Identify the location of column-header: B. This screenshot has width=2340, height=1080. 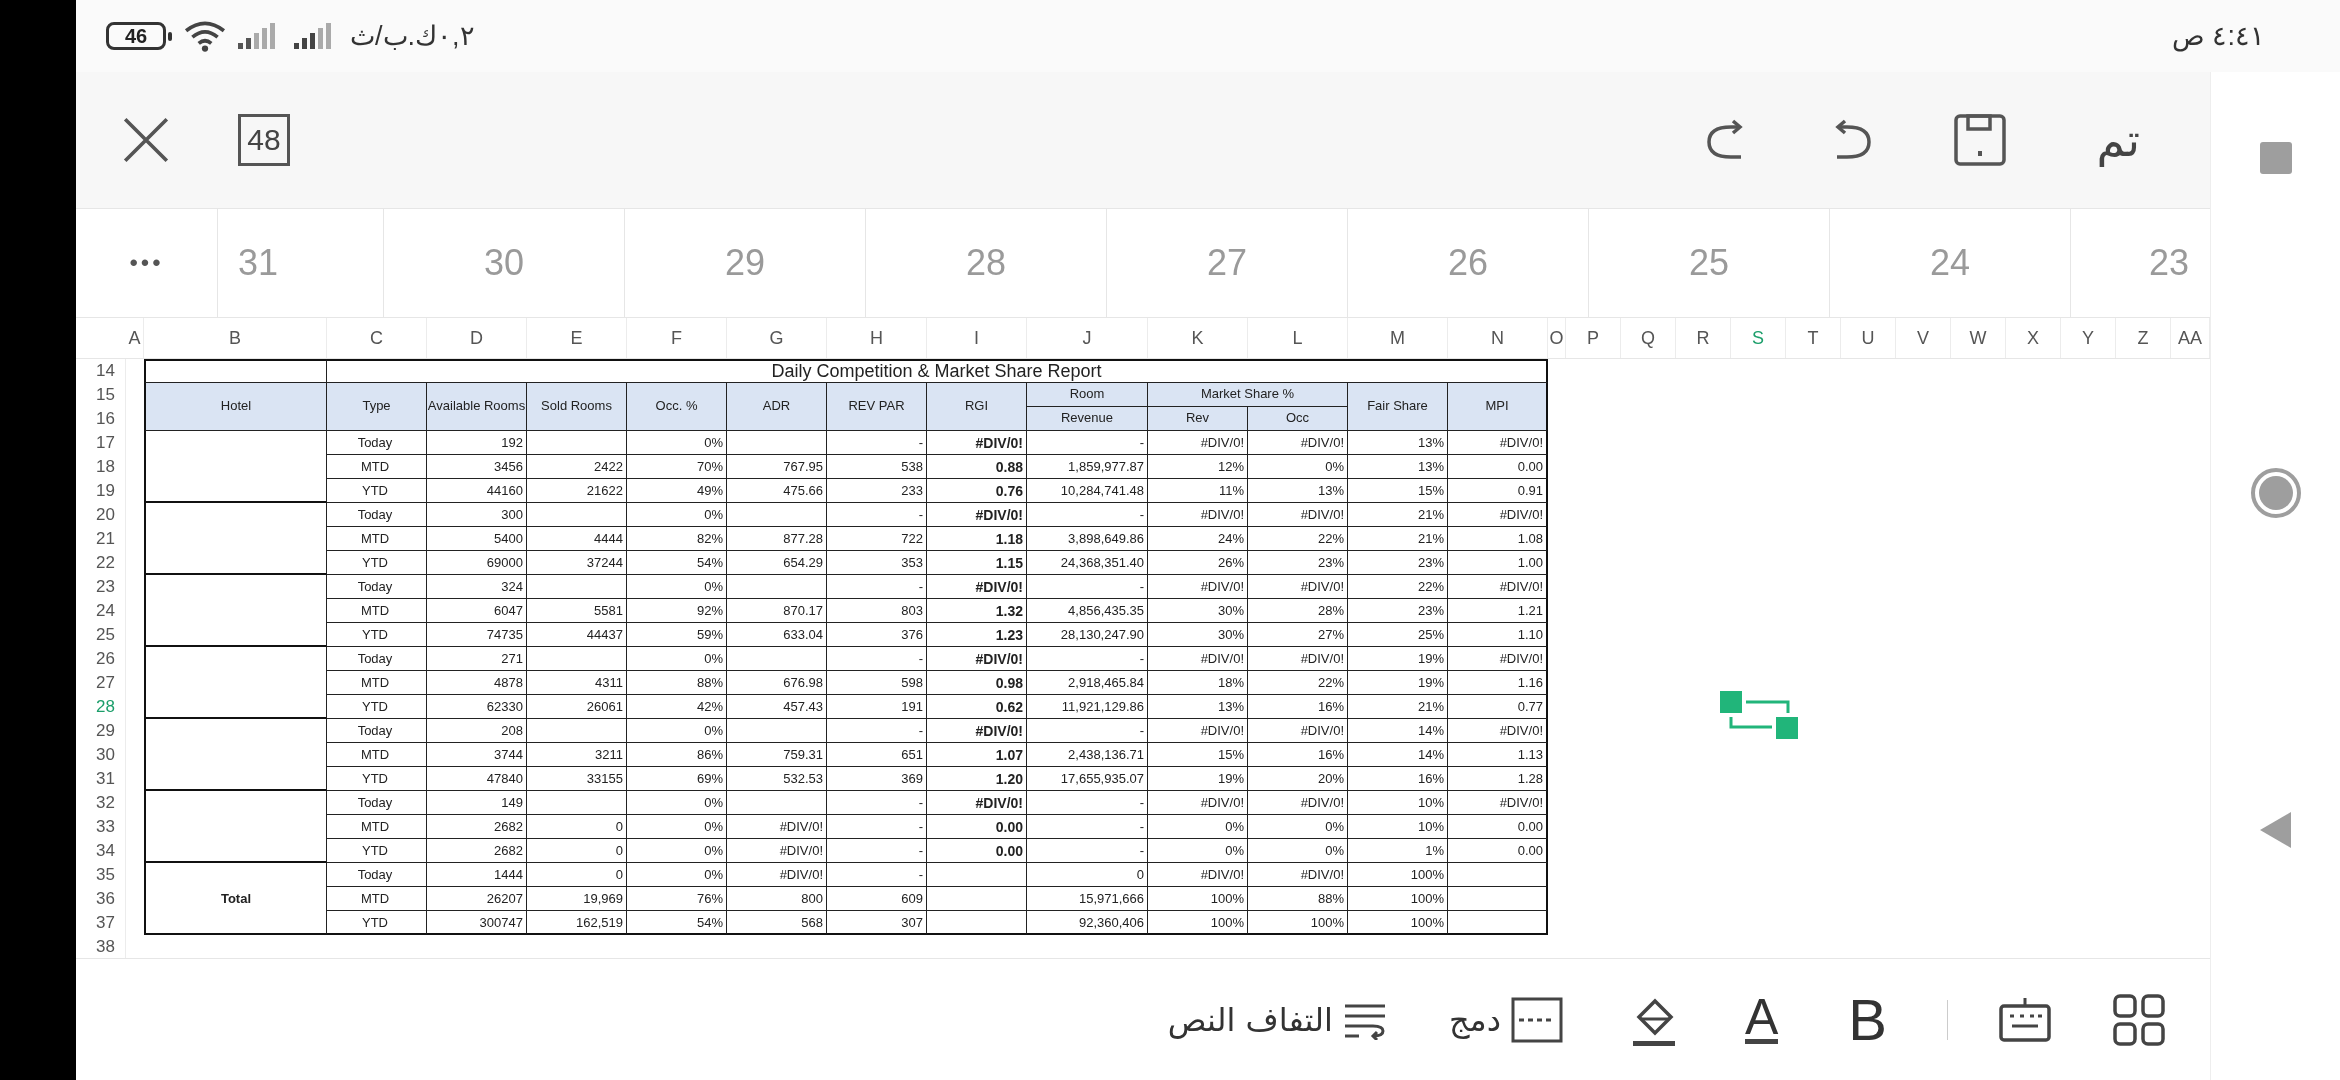
(235, 338).